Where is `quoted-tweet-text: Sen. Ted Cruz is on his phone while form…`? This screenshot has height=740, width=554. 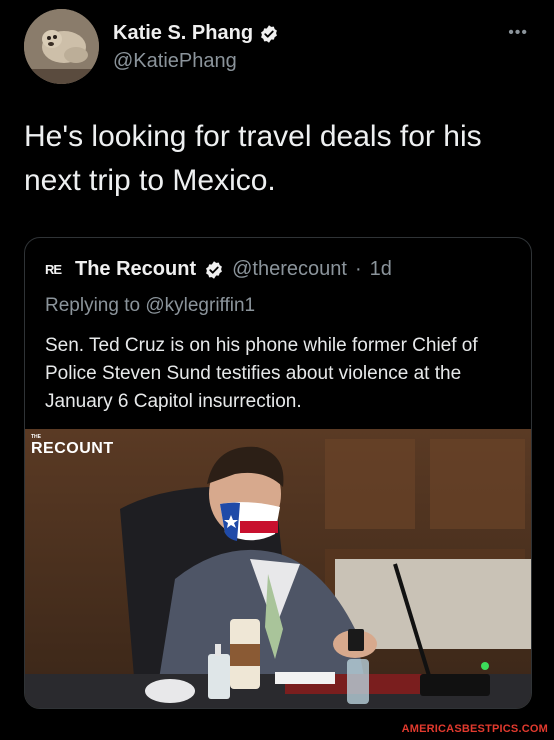 quoted-tweet-text: Sen. Ted Cruz is on his phone while form… is located at coordinates (261, 373).